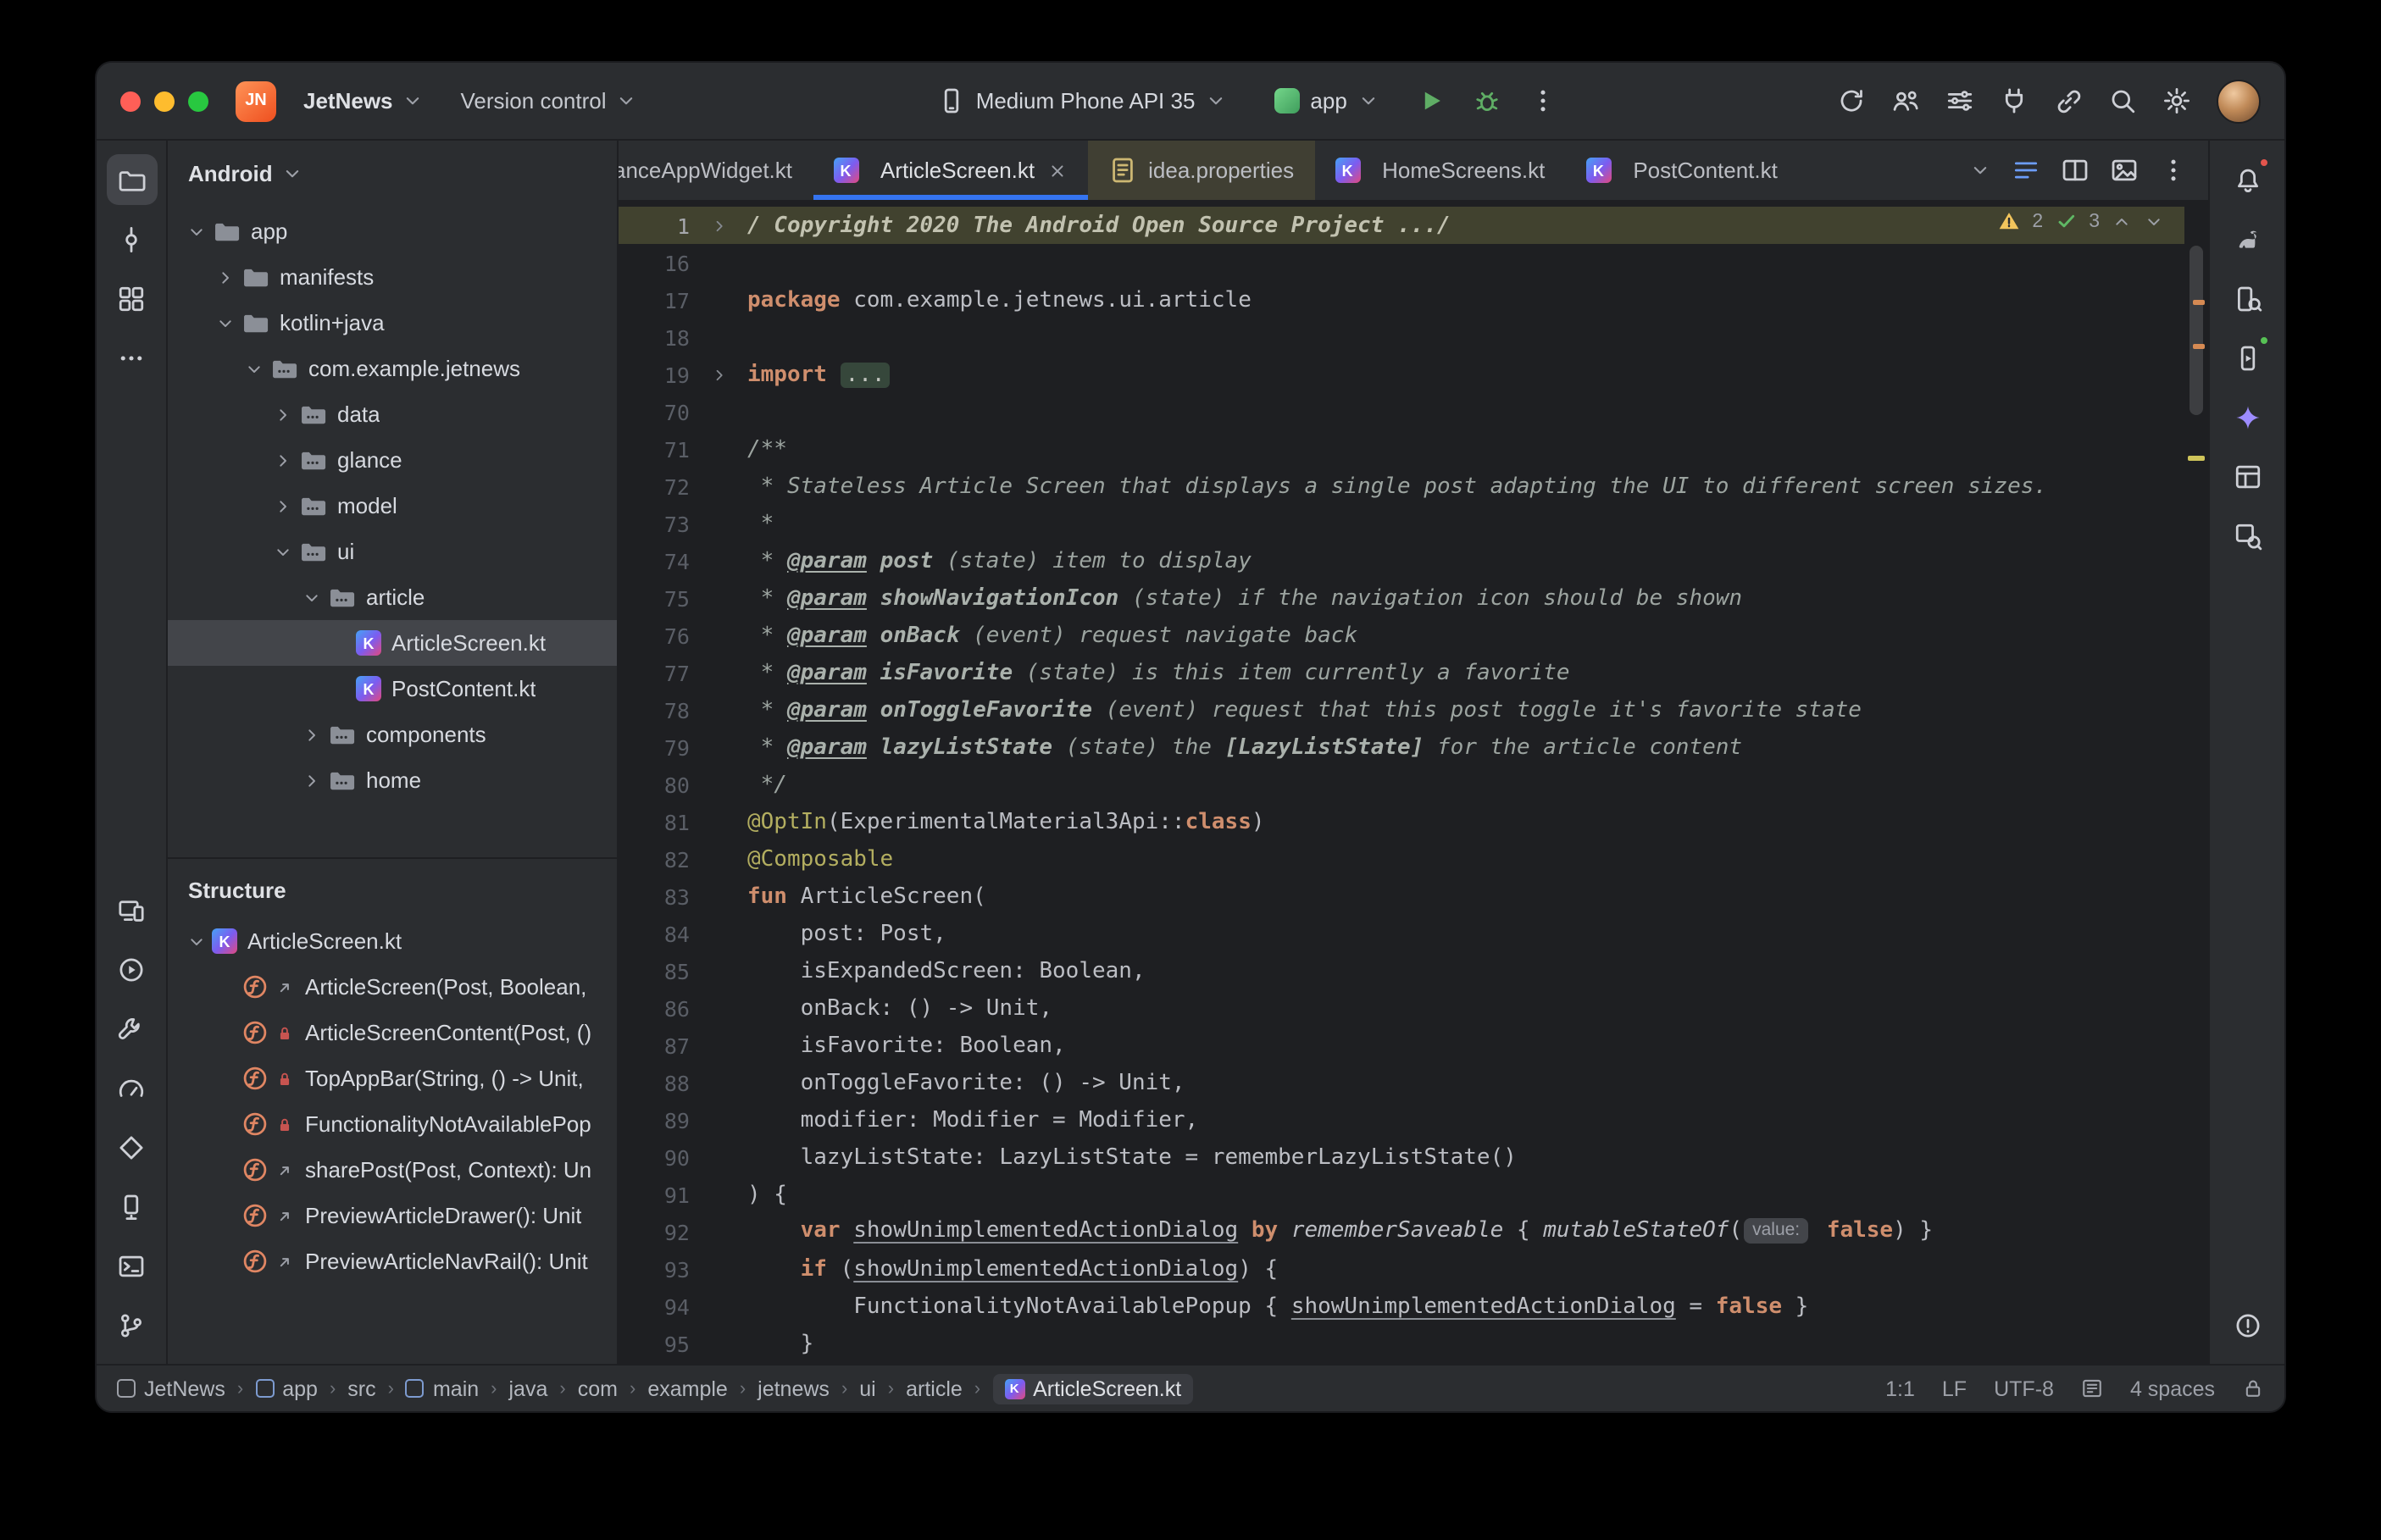  What do you see at coordinates (2199, 346) in the screenshot?
I see `warning-stripe-mark` at bounding box center [2199, 346].